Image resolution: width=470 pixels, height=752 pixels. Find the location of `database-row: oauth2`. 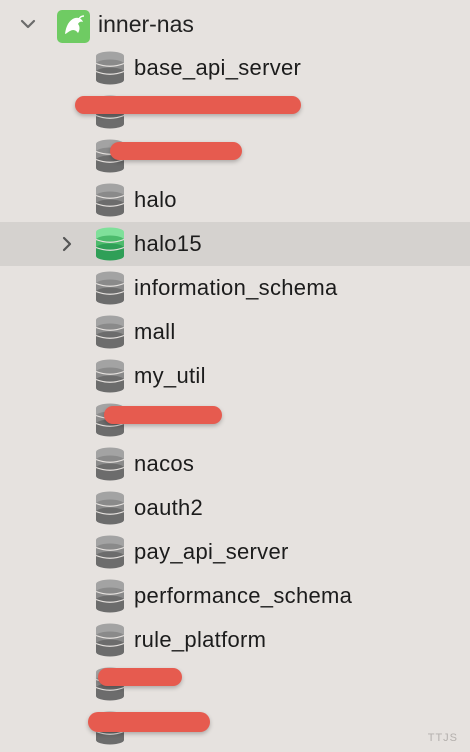

database-row: oauth2 is located at coordinates (235, 508).